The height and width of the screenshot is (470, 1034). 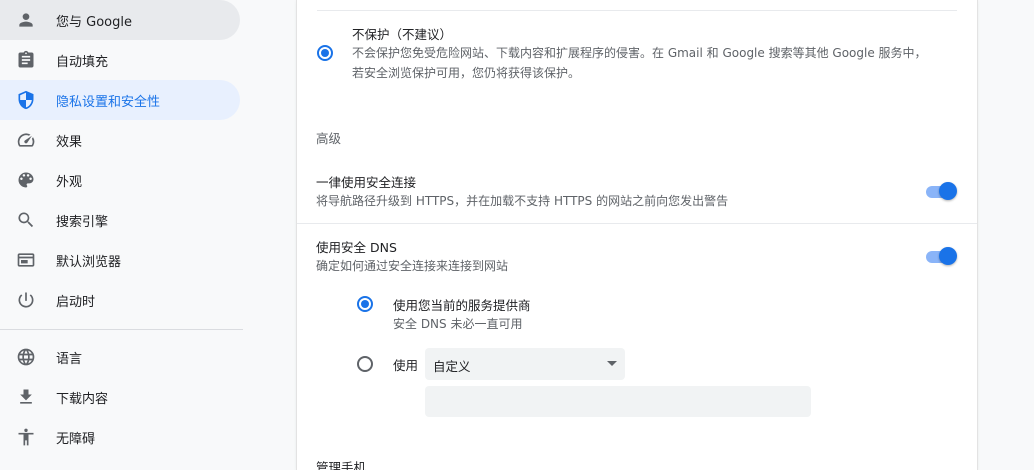 What do you see at coordinates (76, 439) in the screenshot?
I see `sidebar-item-label: 无障碍` at bounding box center [76, 439].